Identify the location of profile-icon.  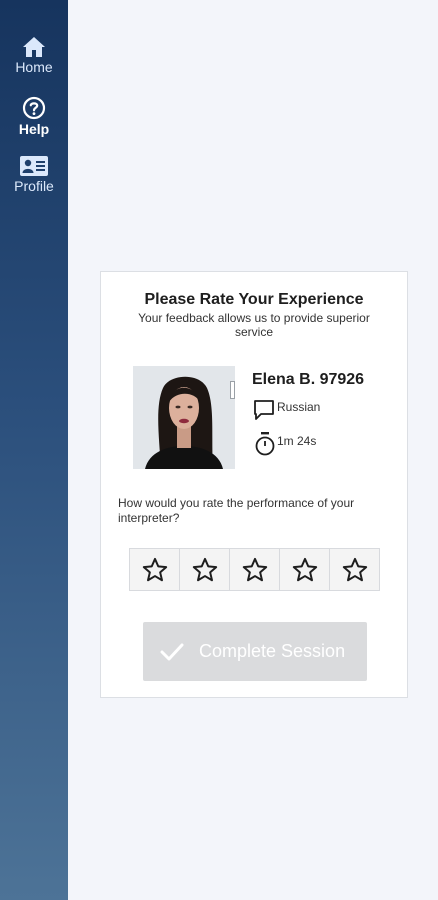
(34, 166).